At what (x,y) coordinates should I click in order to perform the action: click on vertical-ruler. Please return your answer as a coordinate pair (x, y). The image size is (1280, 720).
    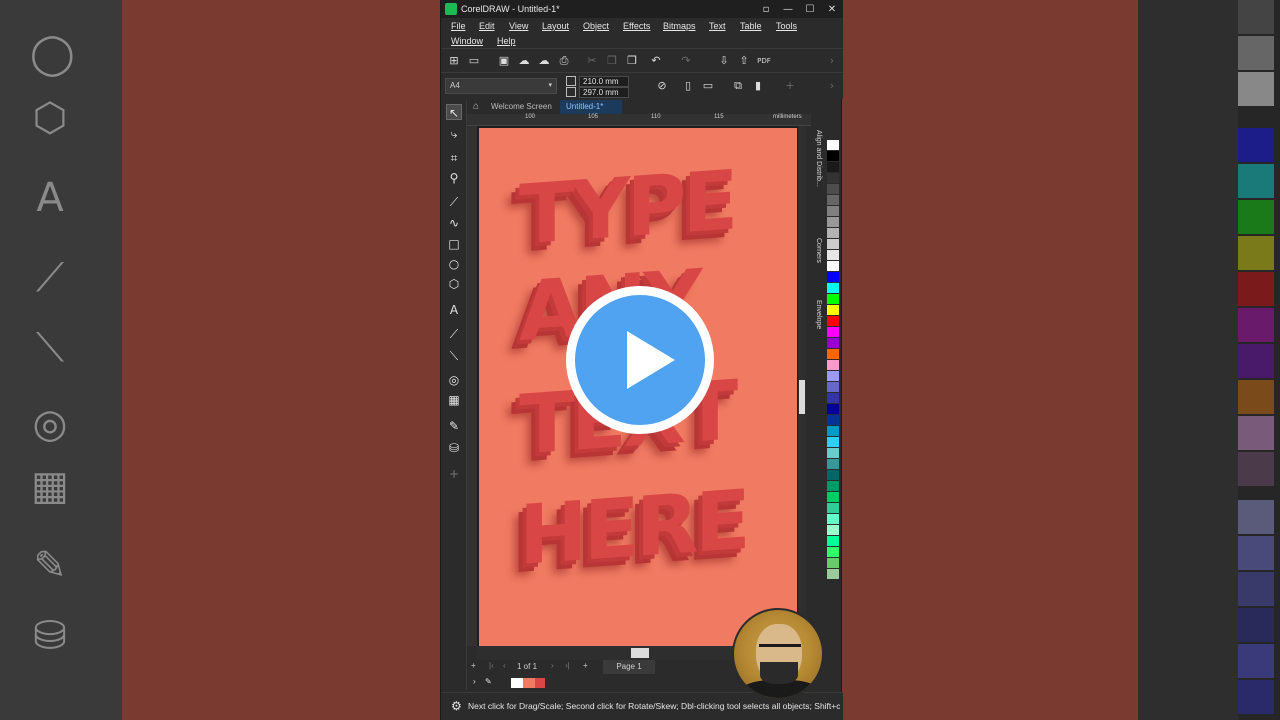
    Looking at the image, I should click on (472, 386).